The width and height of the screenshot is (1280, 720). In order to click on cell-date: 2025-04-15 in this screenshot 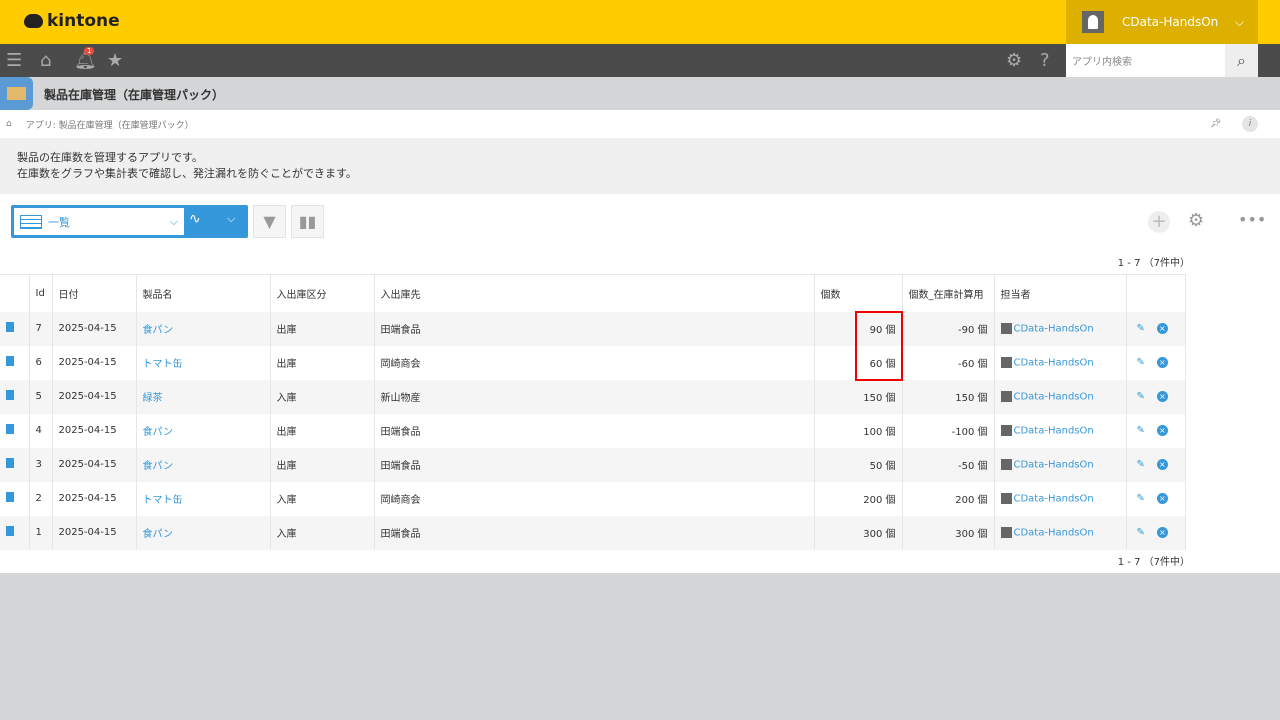, I will do `click(94, 396)`.